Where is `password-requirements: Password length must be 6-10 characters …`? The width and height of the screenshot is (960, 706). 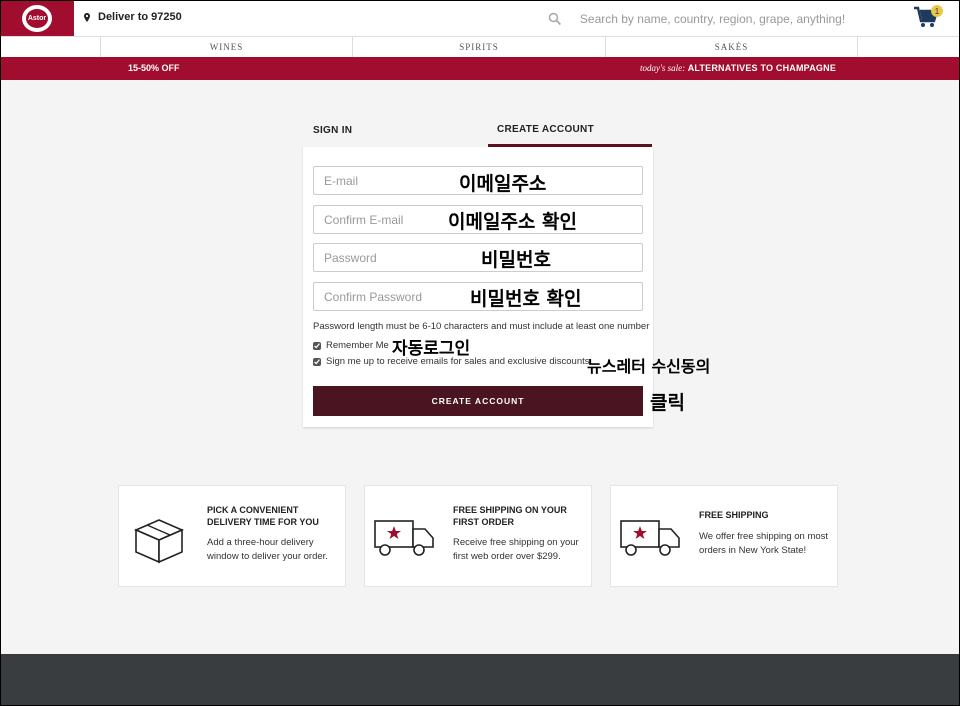
password-requirements: Password length must be 6-10 characters … is located at coordinates (481, 326).